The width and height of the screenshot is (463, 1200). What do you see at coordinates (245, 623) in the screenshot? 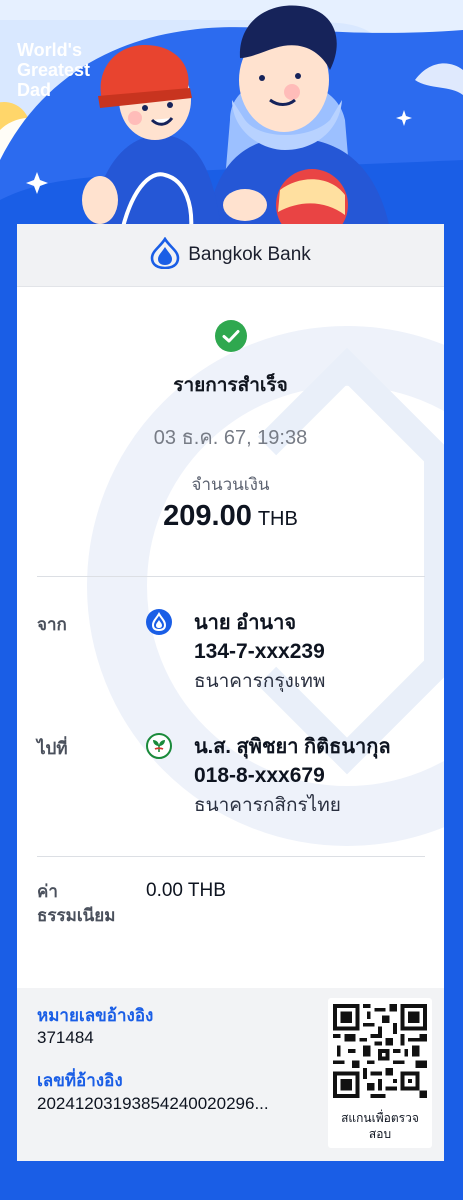
I see `from-name: นาย อำนาจ` at bounding box center [245, 623].